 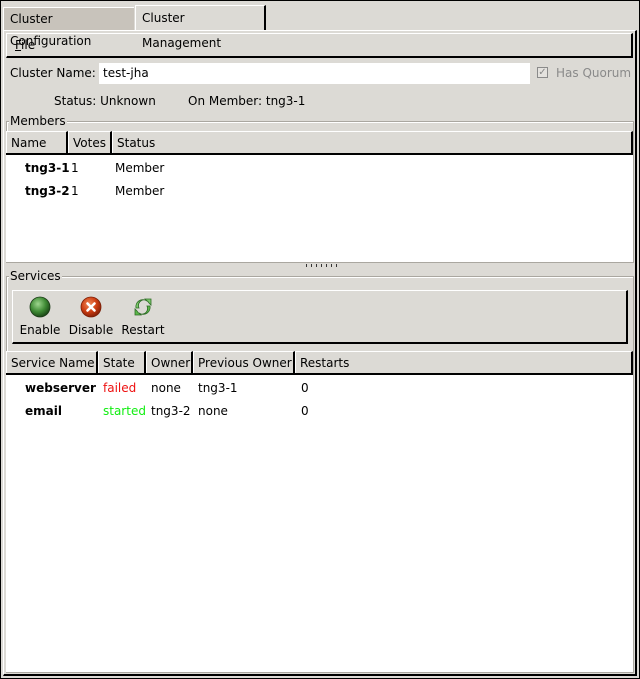 I want to click on services-title: Services, so click(x=35, y=276).